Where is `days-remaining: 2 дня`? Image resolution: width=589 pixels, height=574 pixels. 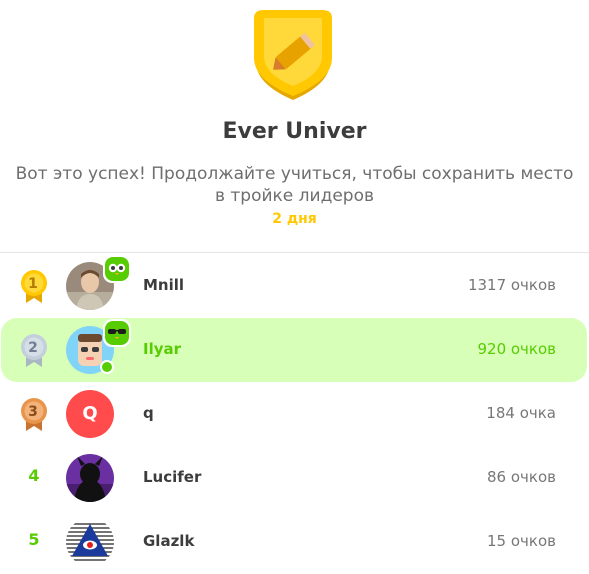 days-remaining: 2 дня is located at coordinates (294, 219).